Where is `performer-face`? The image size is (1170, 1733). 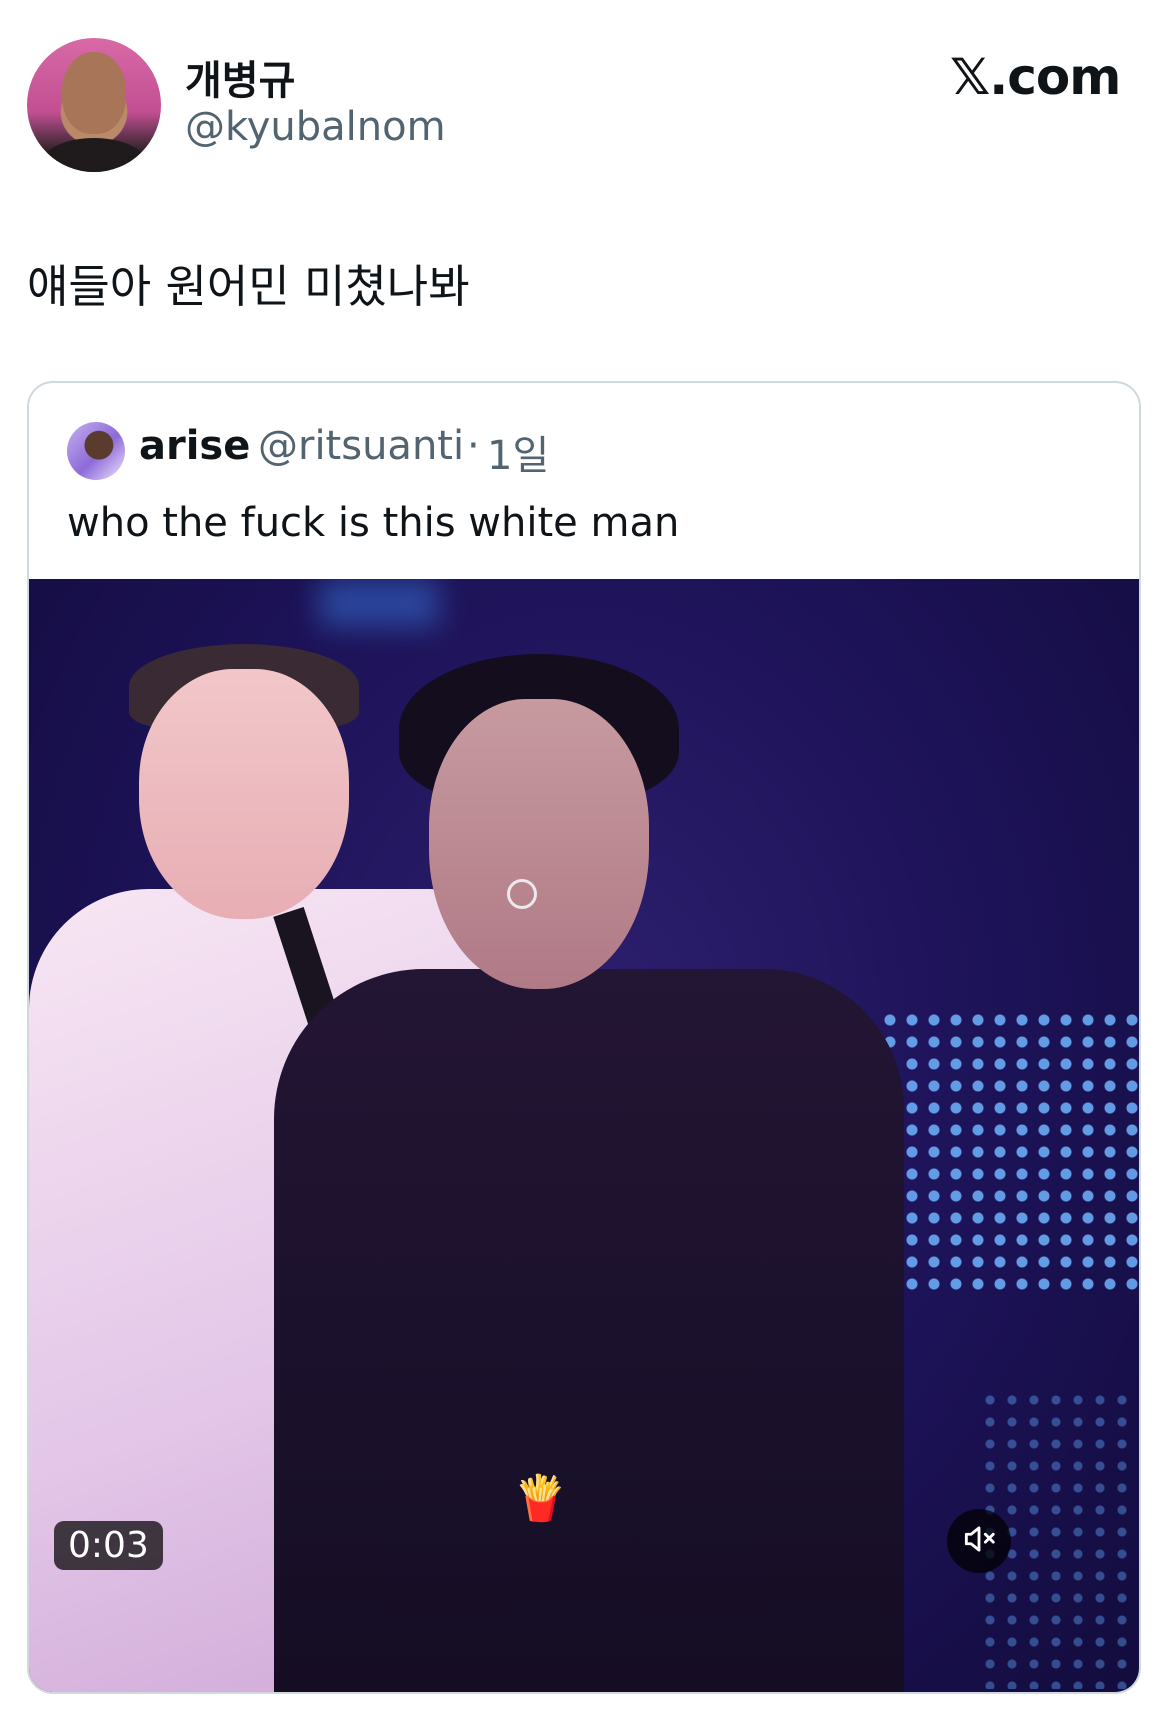
performer-face is located at coordinates (539, 844).